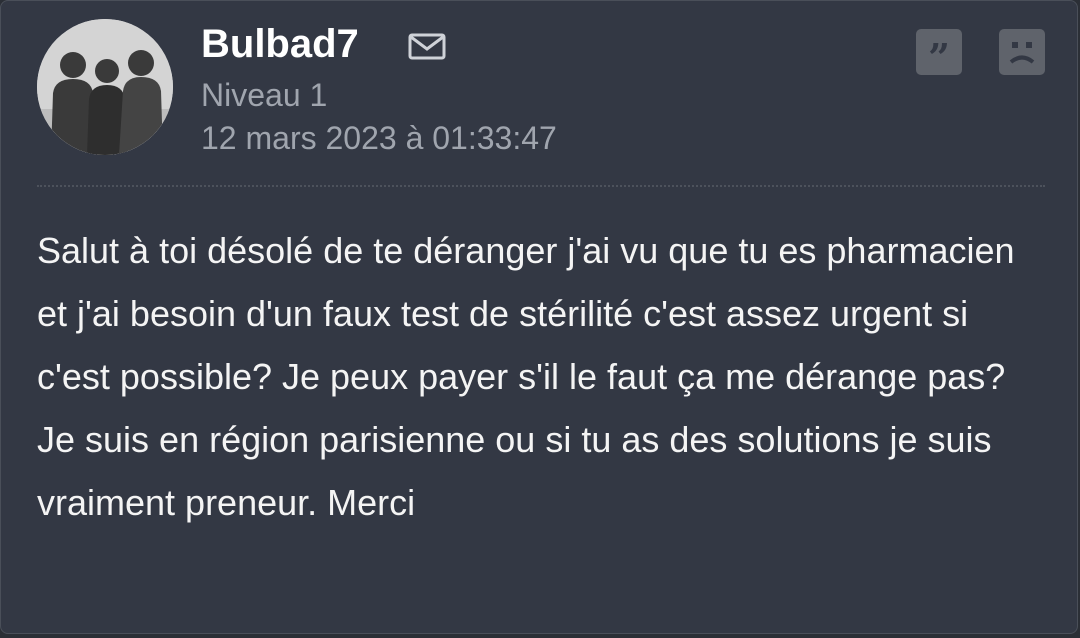 This screenshot has height=638, width=1080. I want to click on username: Bulbad7, so click(280, 44).